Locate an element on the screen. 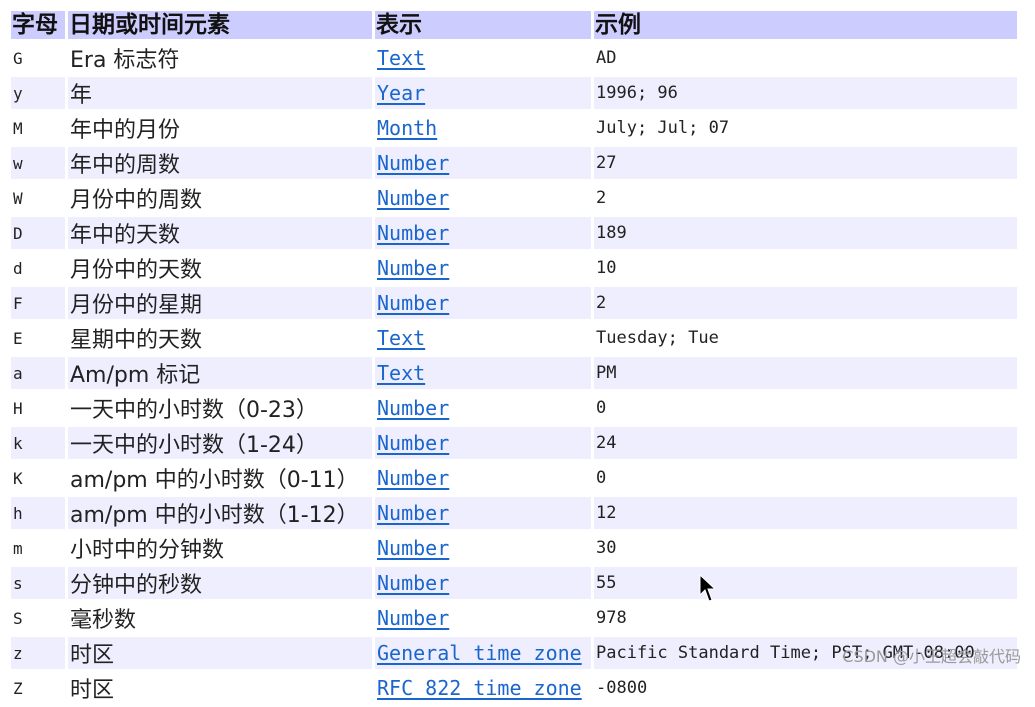 This screenshot has height=707, width=1035. example-value: AD is located at coordinates (606, 58).